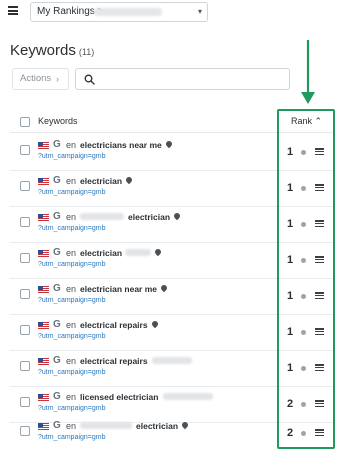 This screenshot has height=453, width=350. I want to click on keyword-text: electricians near me, so click(126, 144).